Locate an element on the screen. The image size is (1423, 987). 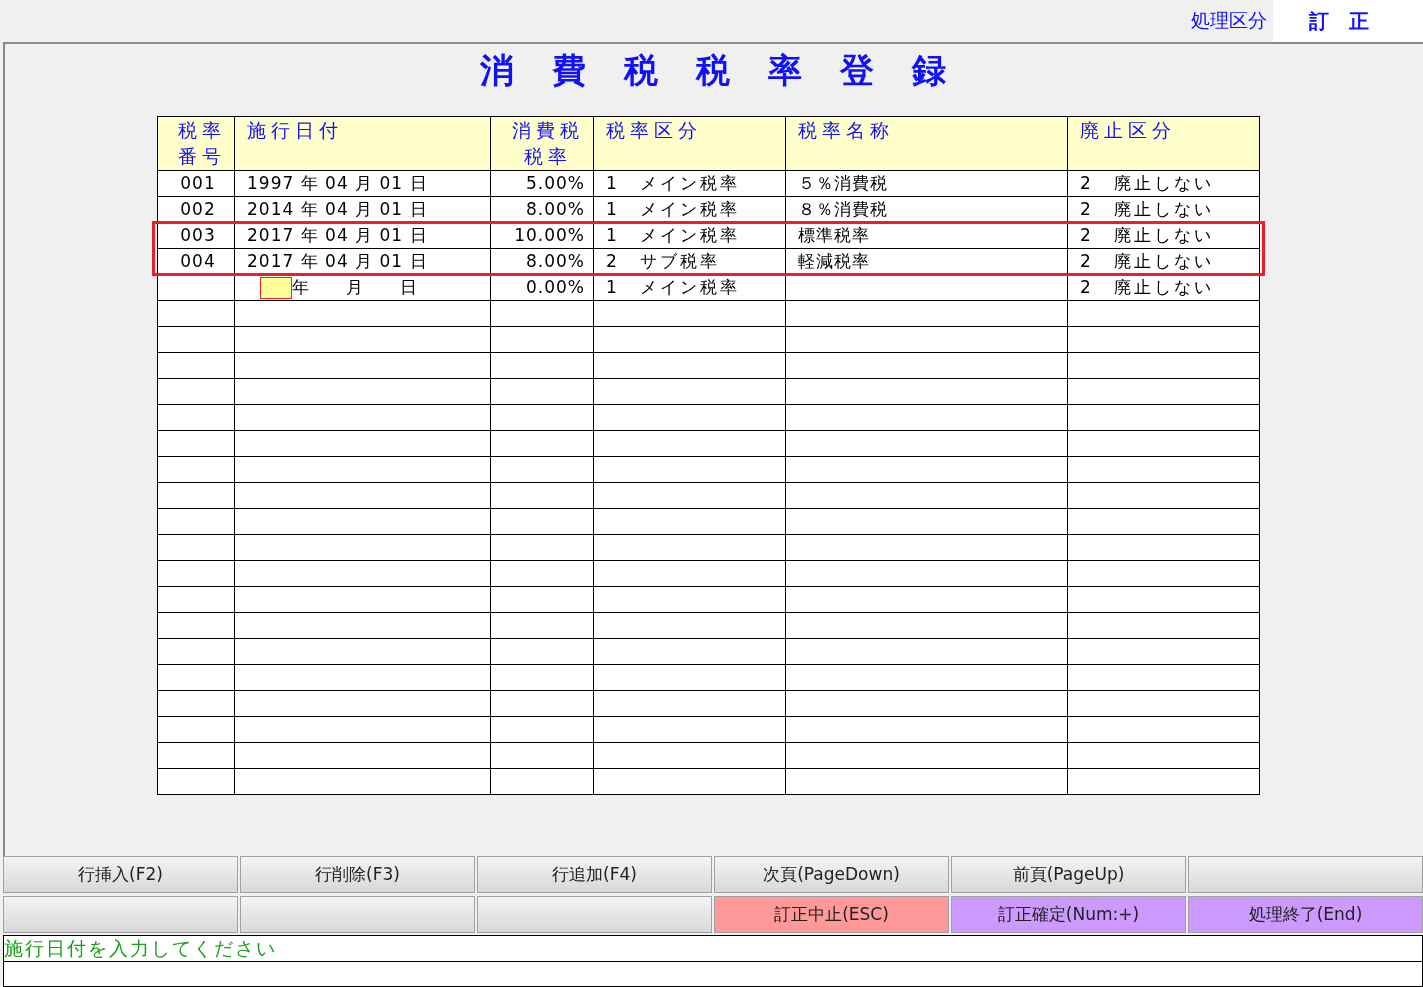
column-header: 番号 is located at coordinates (202, 156).